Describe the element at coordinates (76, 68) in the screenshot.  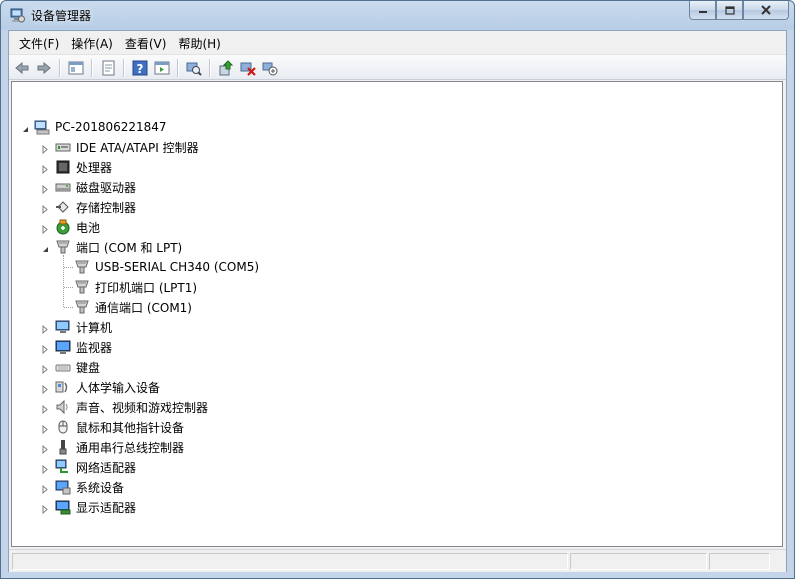
I see `show-hide-console-tree-button` at that location.